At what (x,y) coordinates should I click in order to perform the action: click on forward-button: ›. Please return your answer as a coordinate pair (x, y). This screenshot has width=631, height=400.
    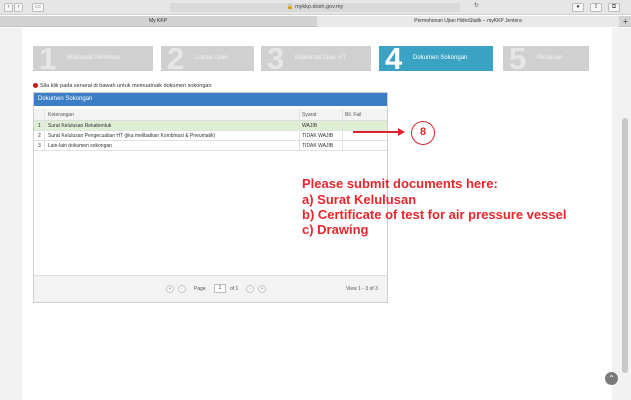
    Looking at the image, I should click on (18, 7).